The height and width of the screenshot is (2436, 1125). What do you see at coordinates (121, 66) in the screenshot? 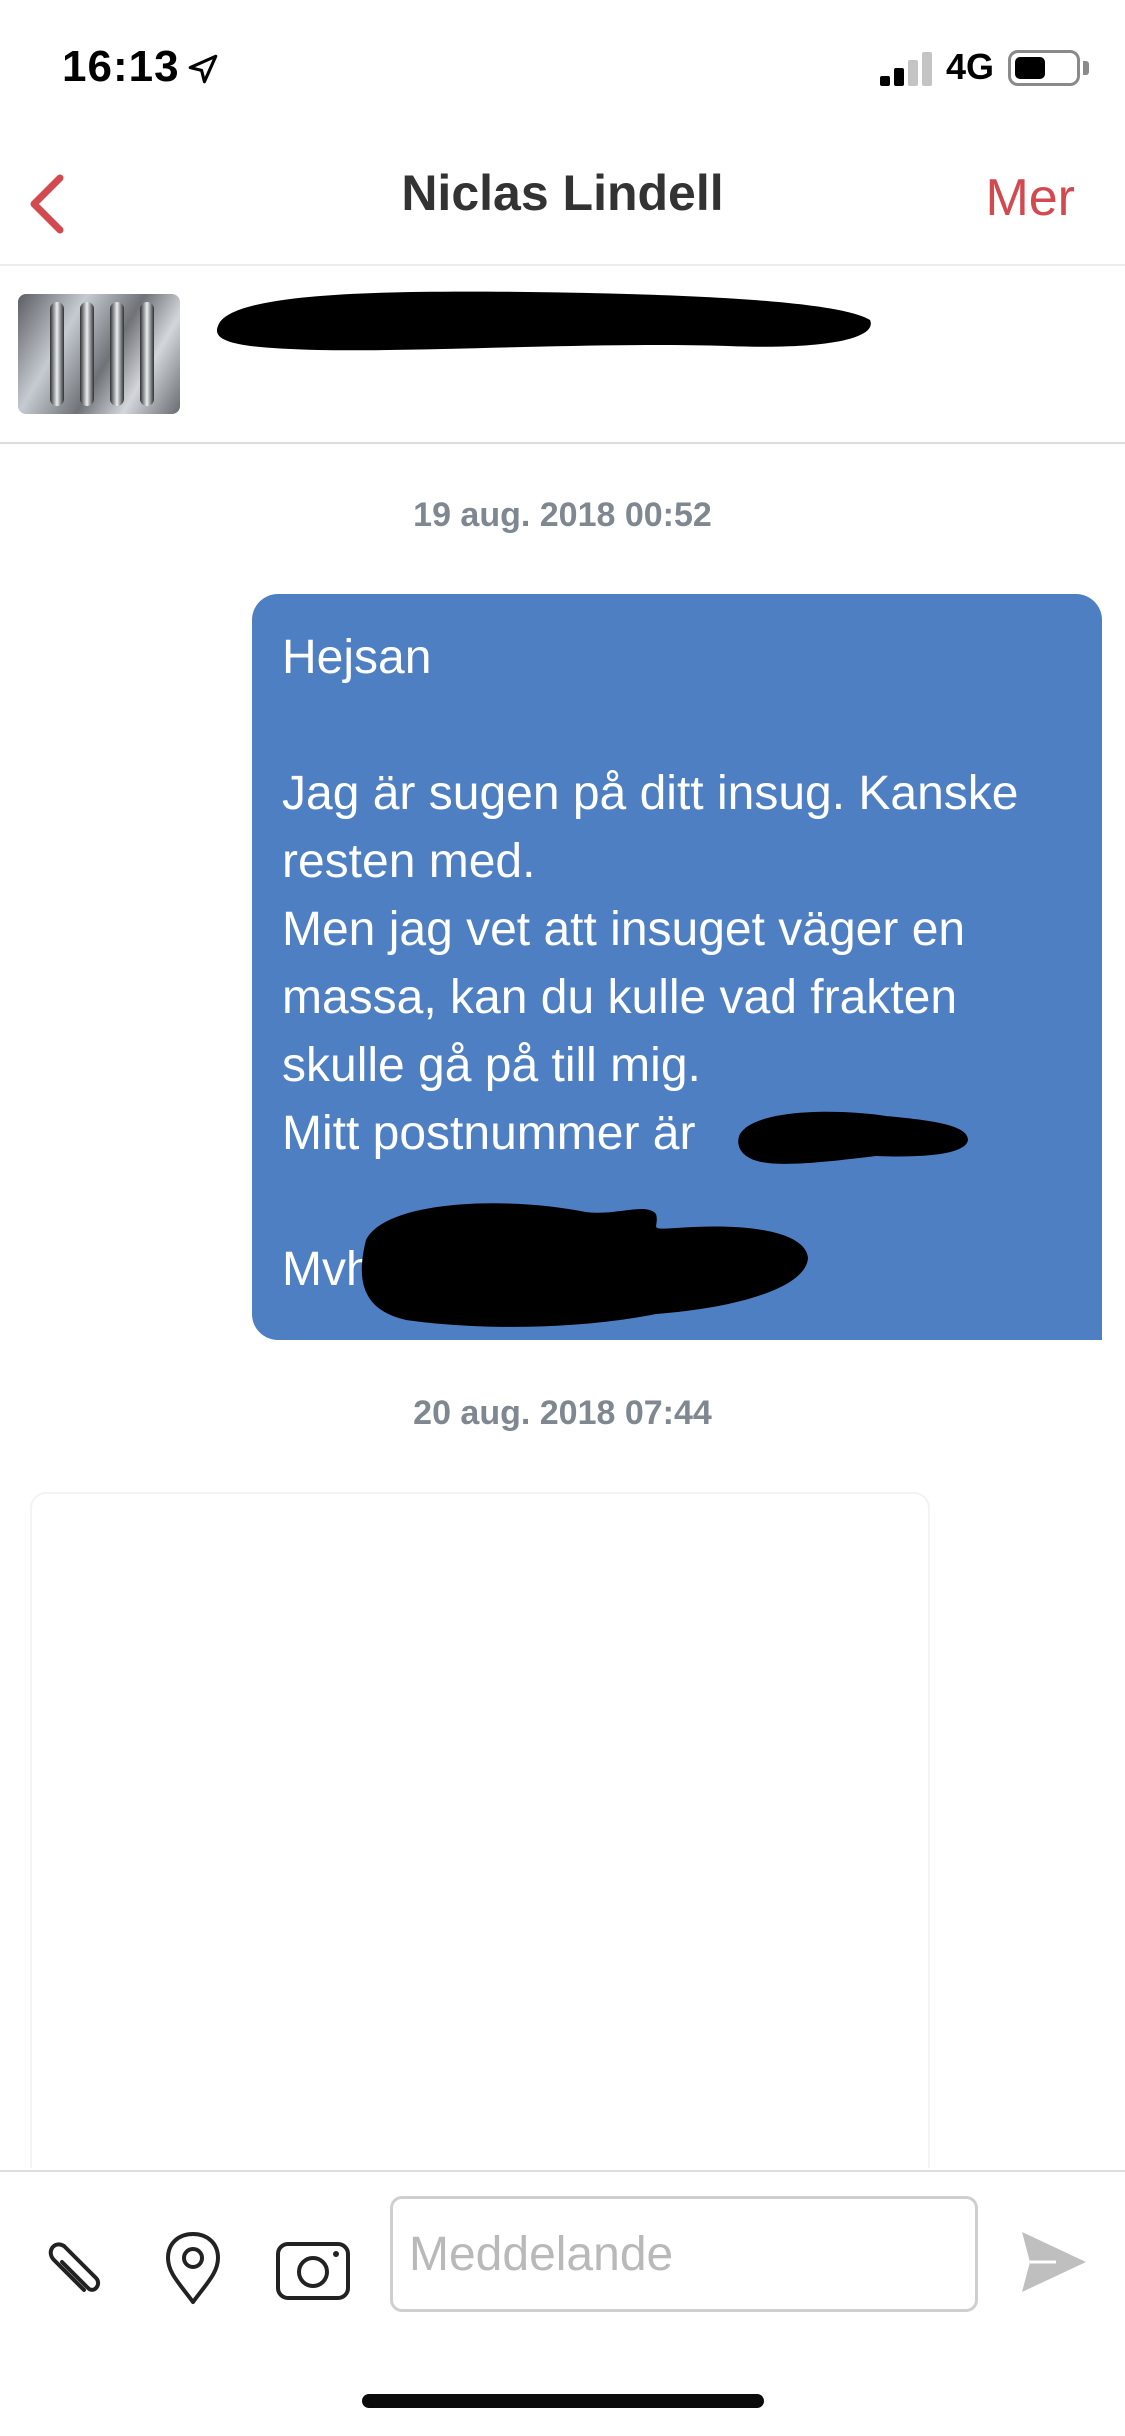
I see `status-time: 16:13` at bounding box center [121, 66].